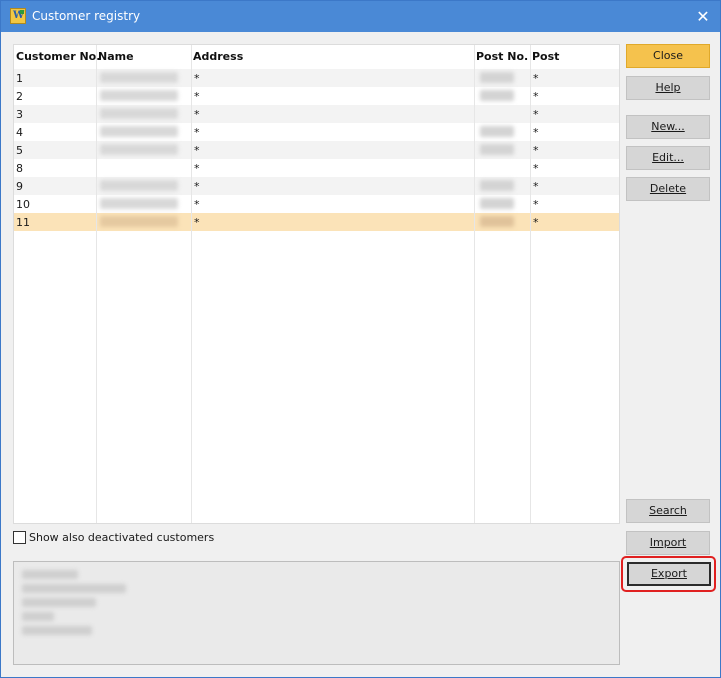 This screenshot has width=721, height=678. What do you see at coordinates (316, 222) in the screenshot?
I see `table-row-selected: 11 * *` at bounding box center [316, 222].